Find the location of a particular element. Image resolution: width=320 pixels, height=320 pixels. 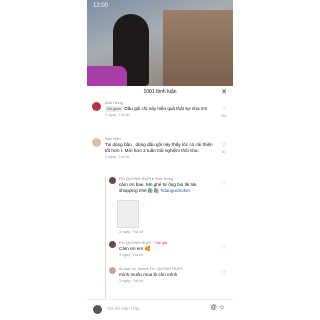

video-shirt is located at coordinates (107, 76).